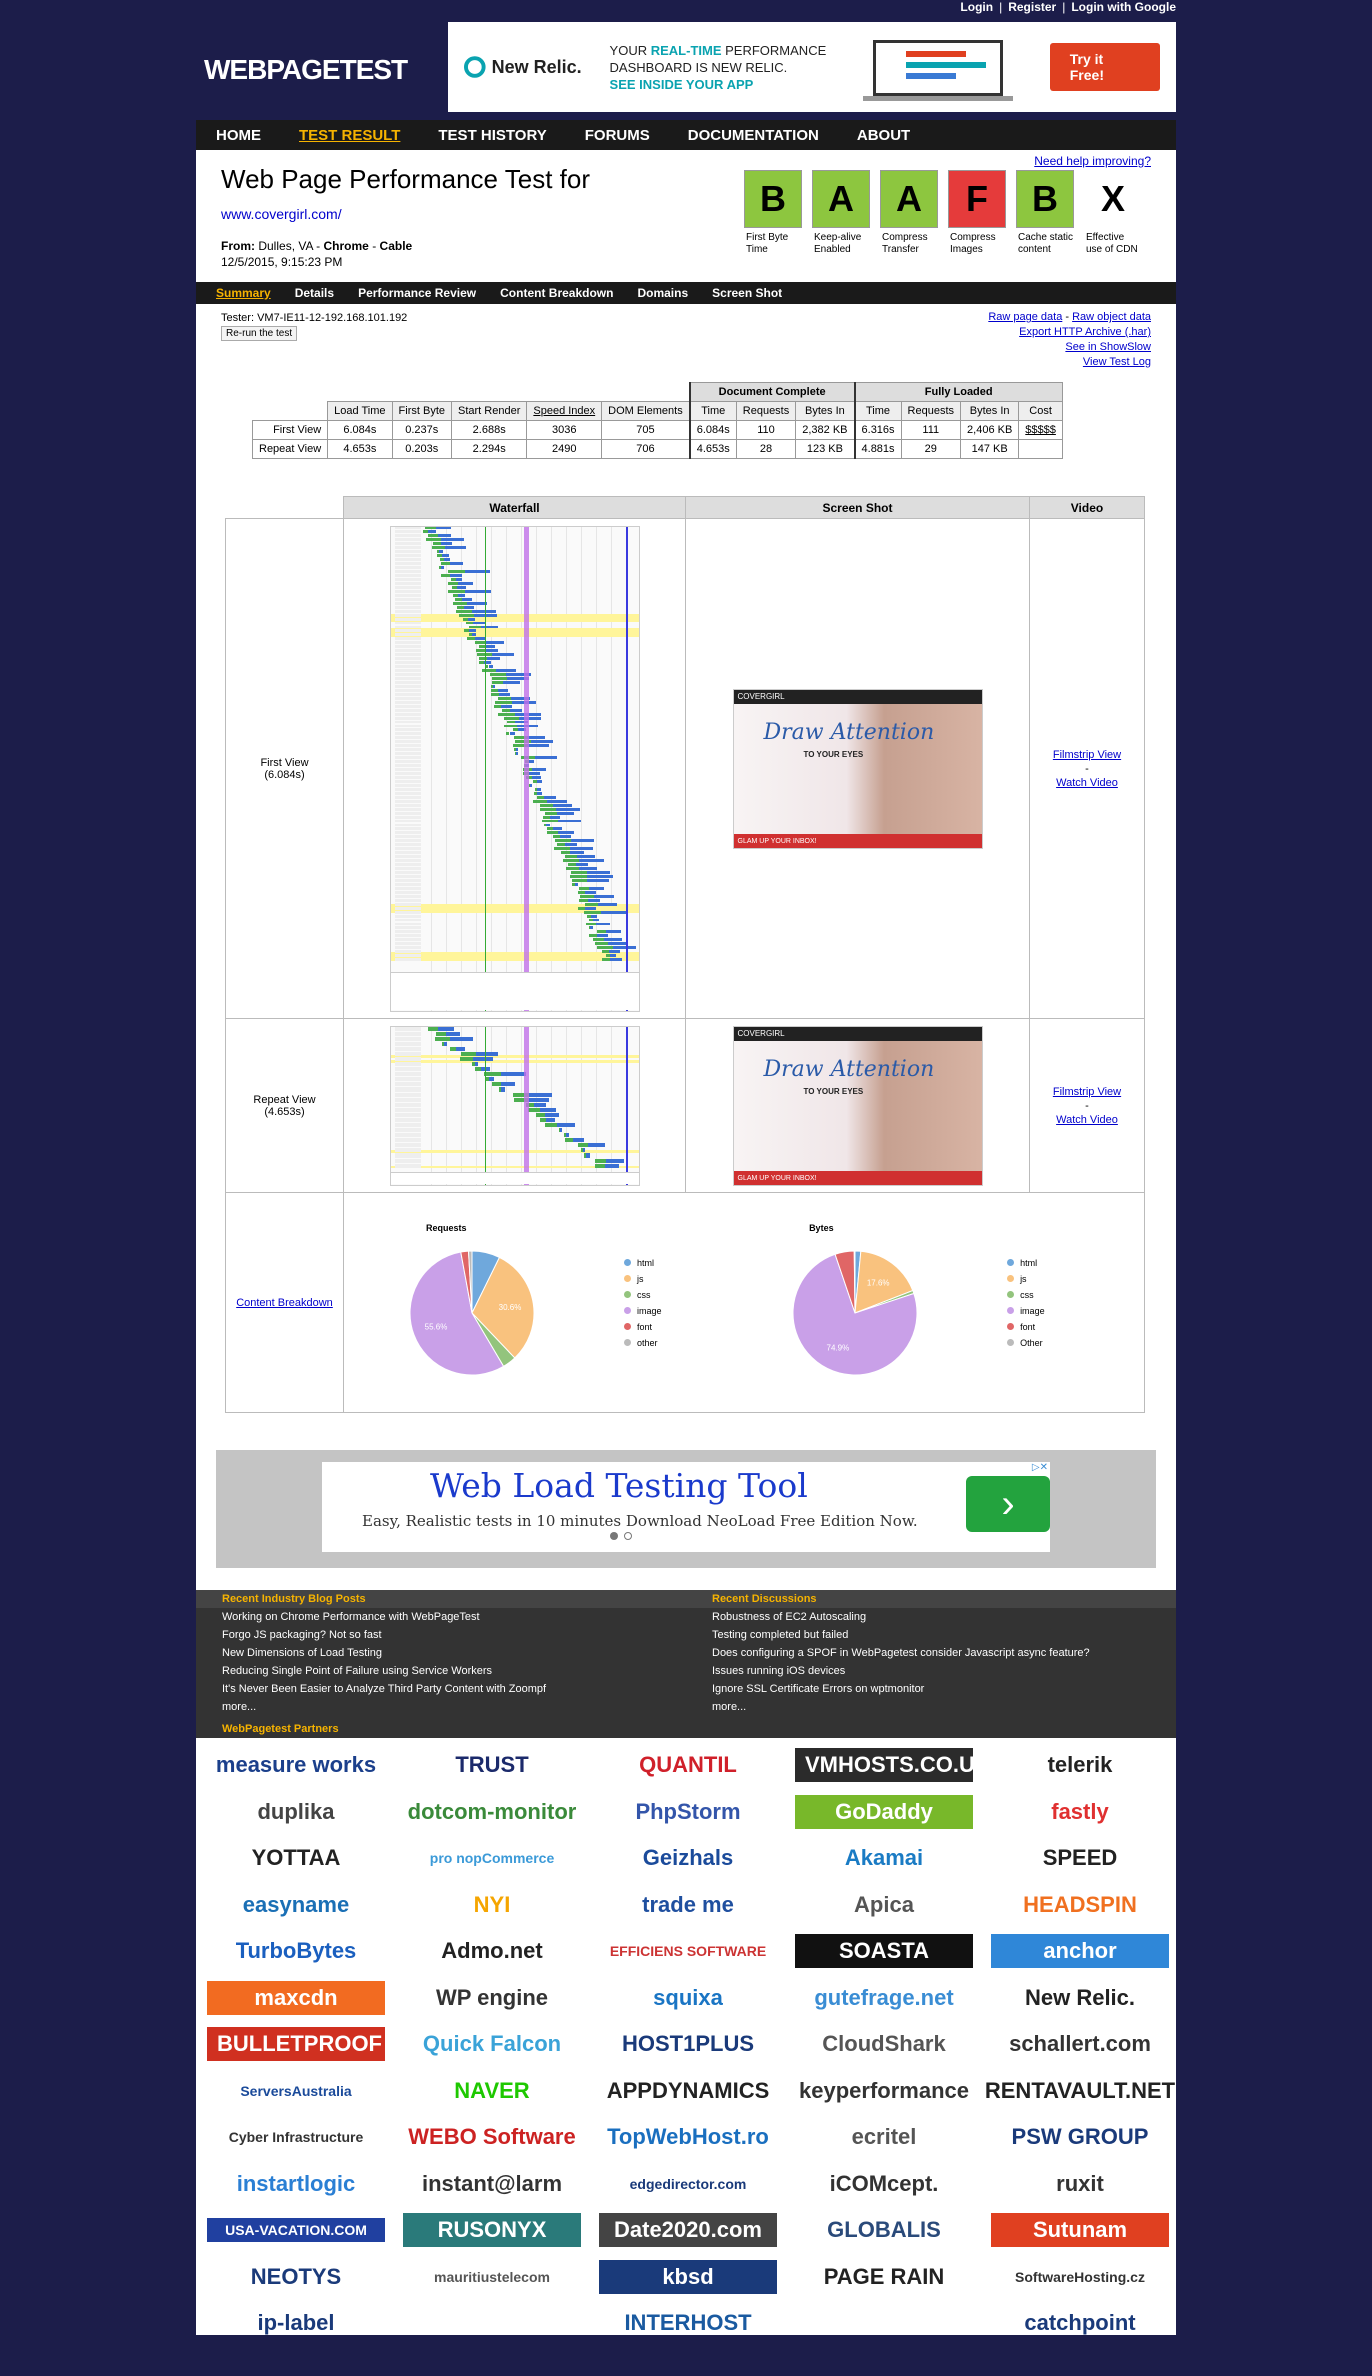 The image size is (1372, 2376). I want to click on partner-logo: TurboBytes, so click(296, 1951).